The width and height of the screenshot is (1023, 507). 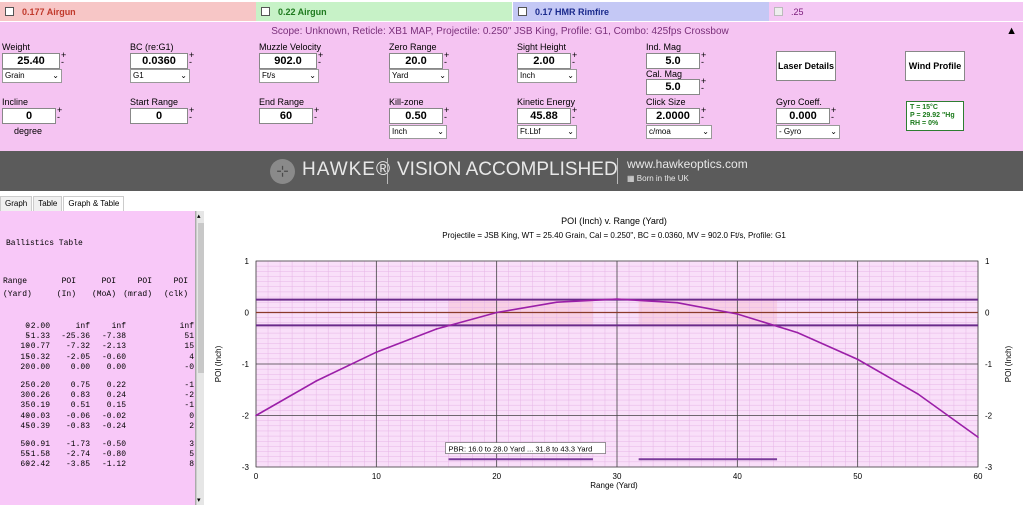 I want to click on table-row: 5 -1.33 -25.36 -7.38 51, so click(x=97, y=337).